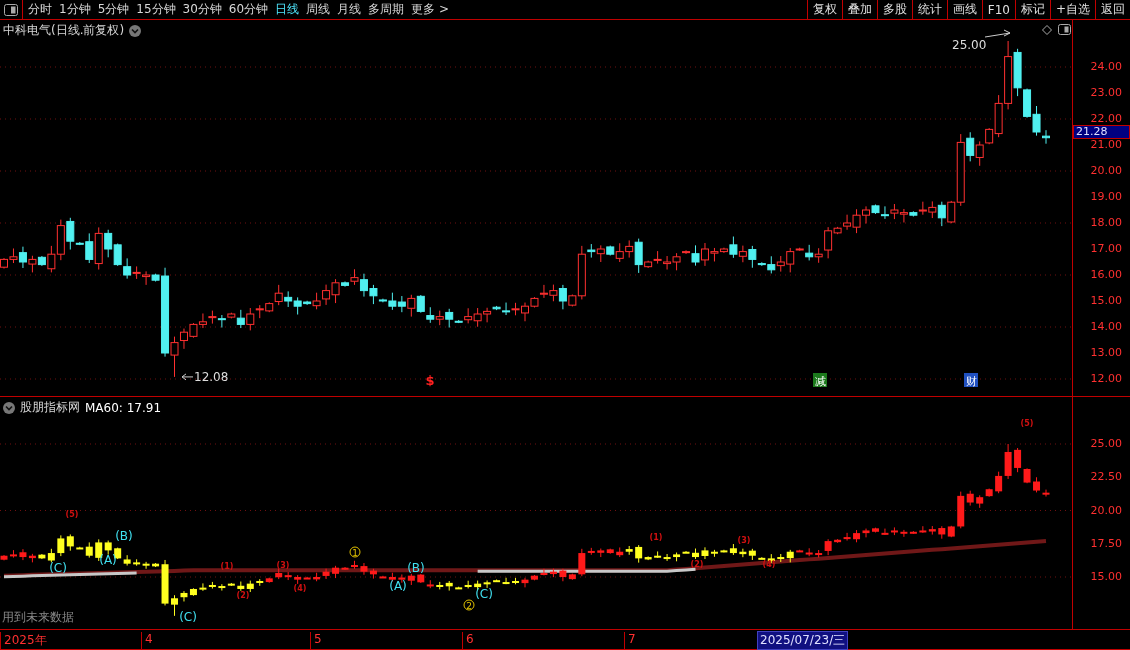  Describe the element at coordinates (40, 9) in the screenshot. I see `period-tab: 分时` at that location.